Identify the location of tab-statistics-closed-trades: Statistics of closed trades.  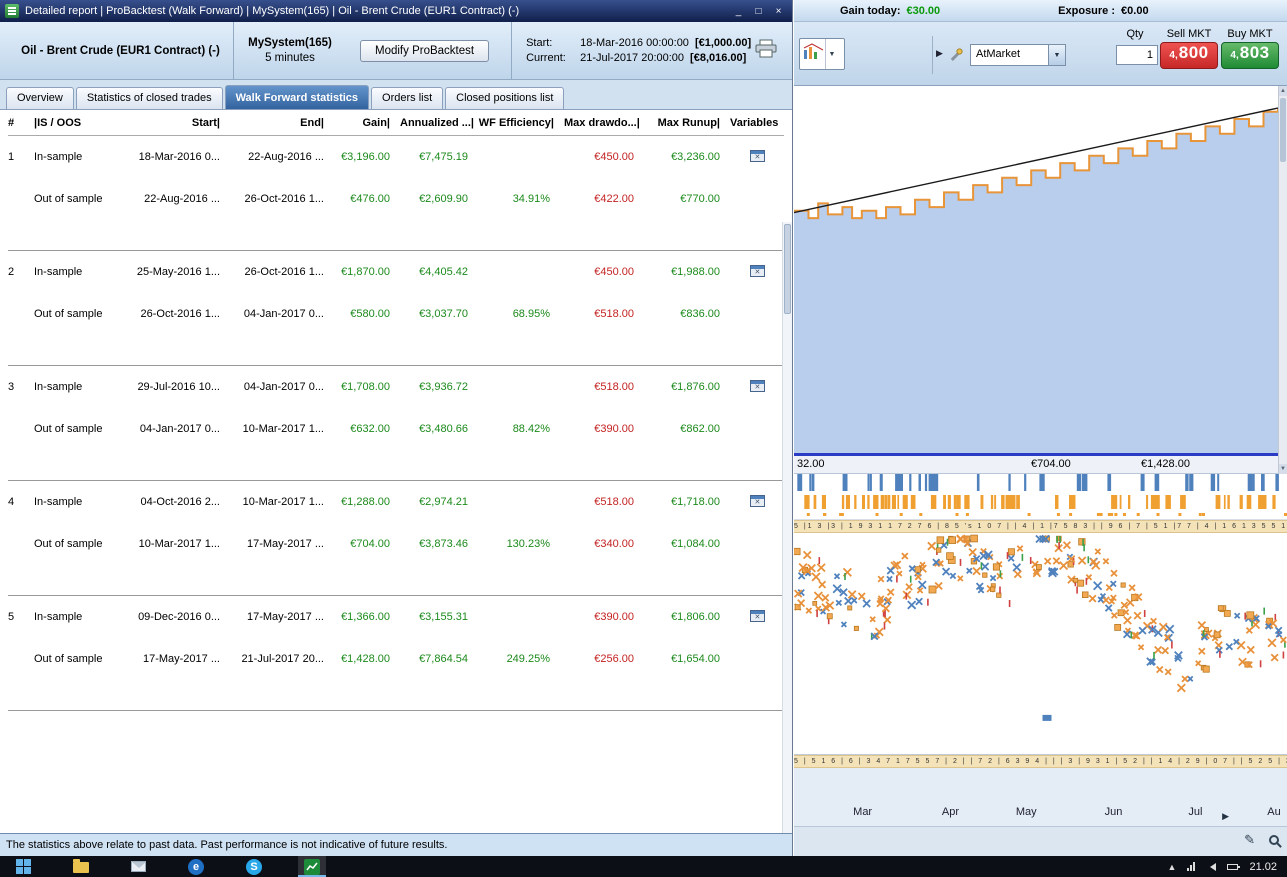
(149, 98).